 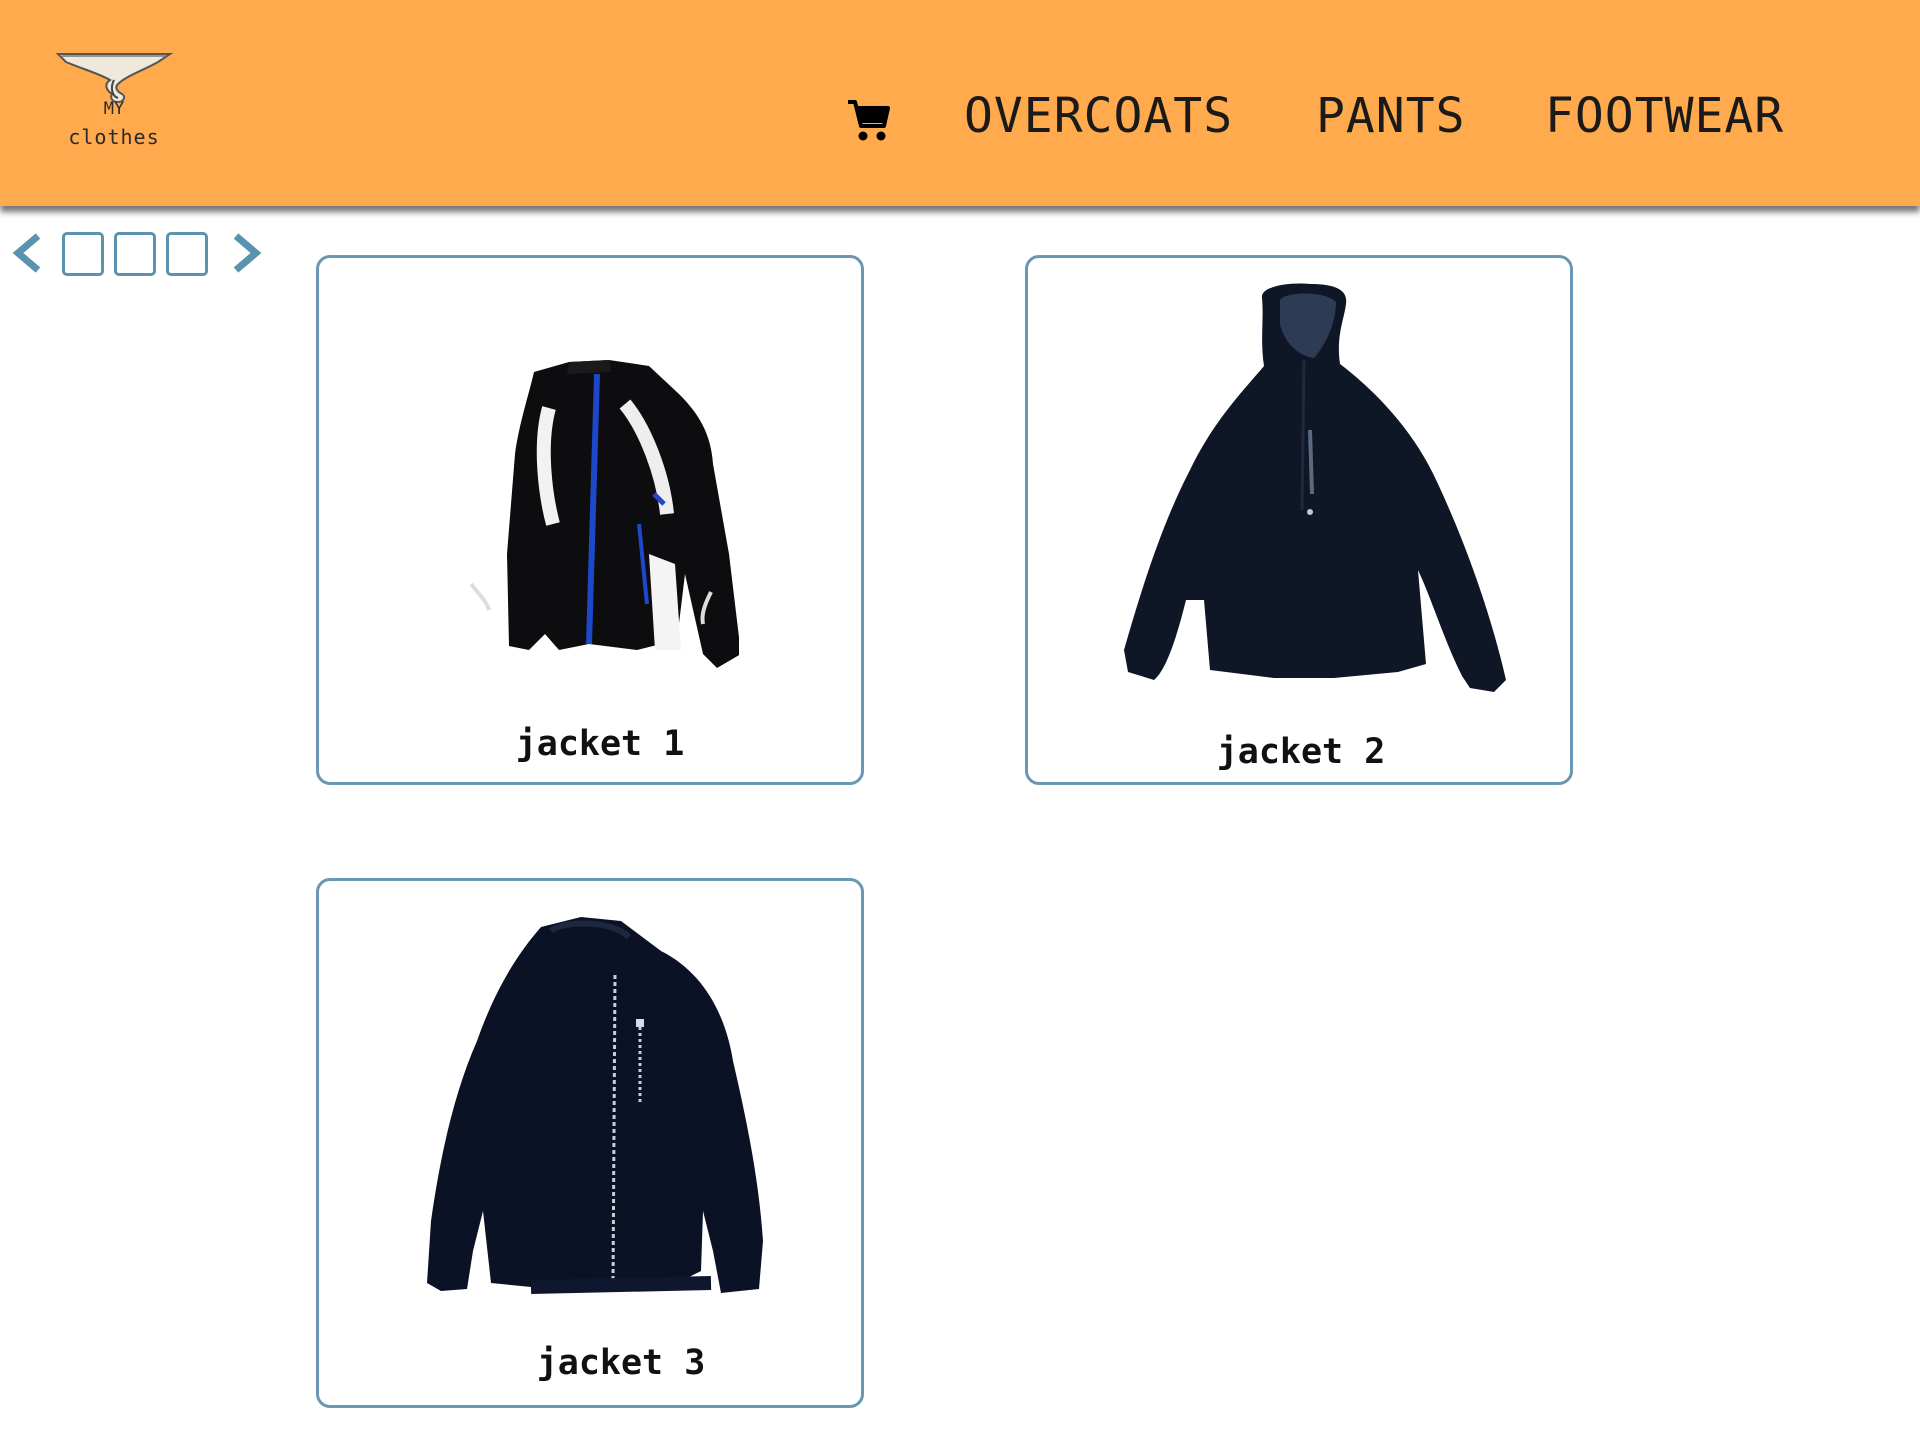 What do you see at coordinates (1391, 116) in the screenshot?
I see `nav-pants: PANTS` at bounding box center [1391, 116].